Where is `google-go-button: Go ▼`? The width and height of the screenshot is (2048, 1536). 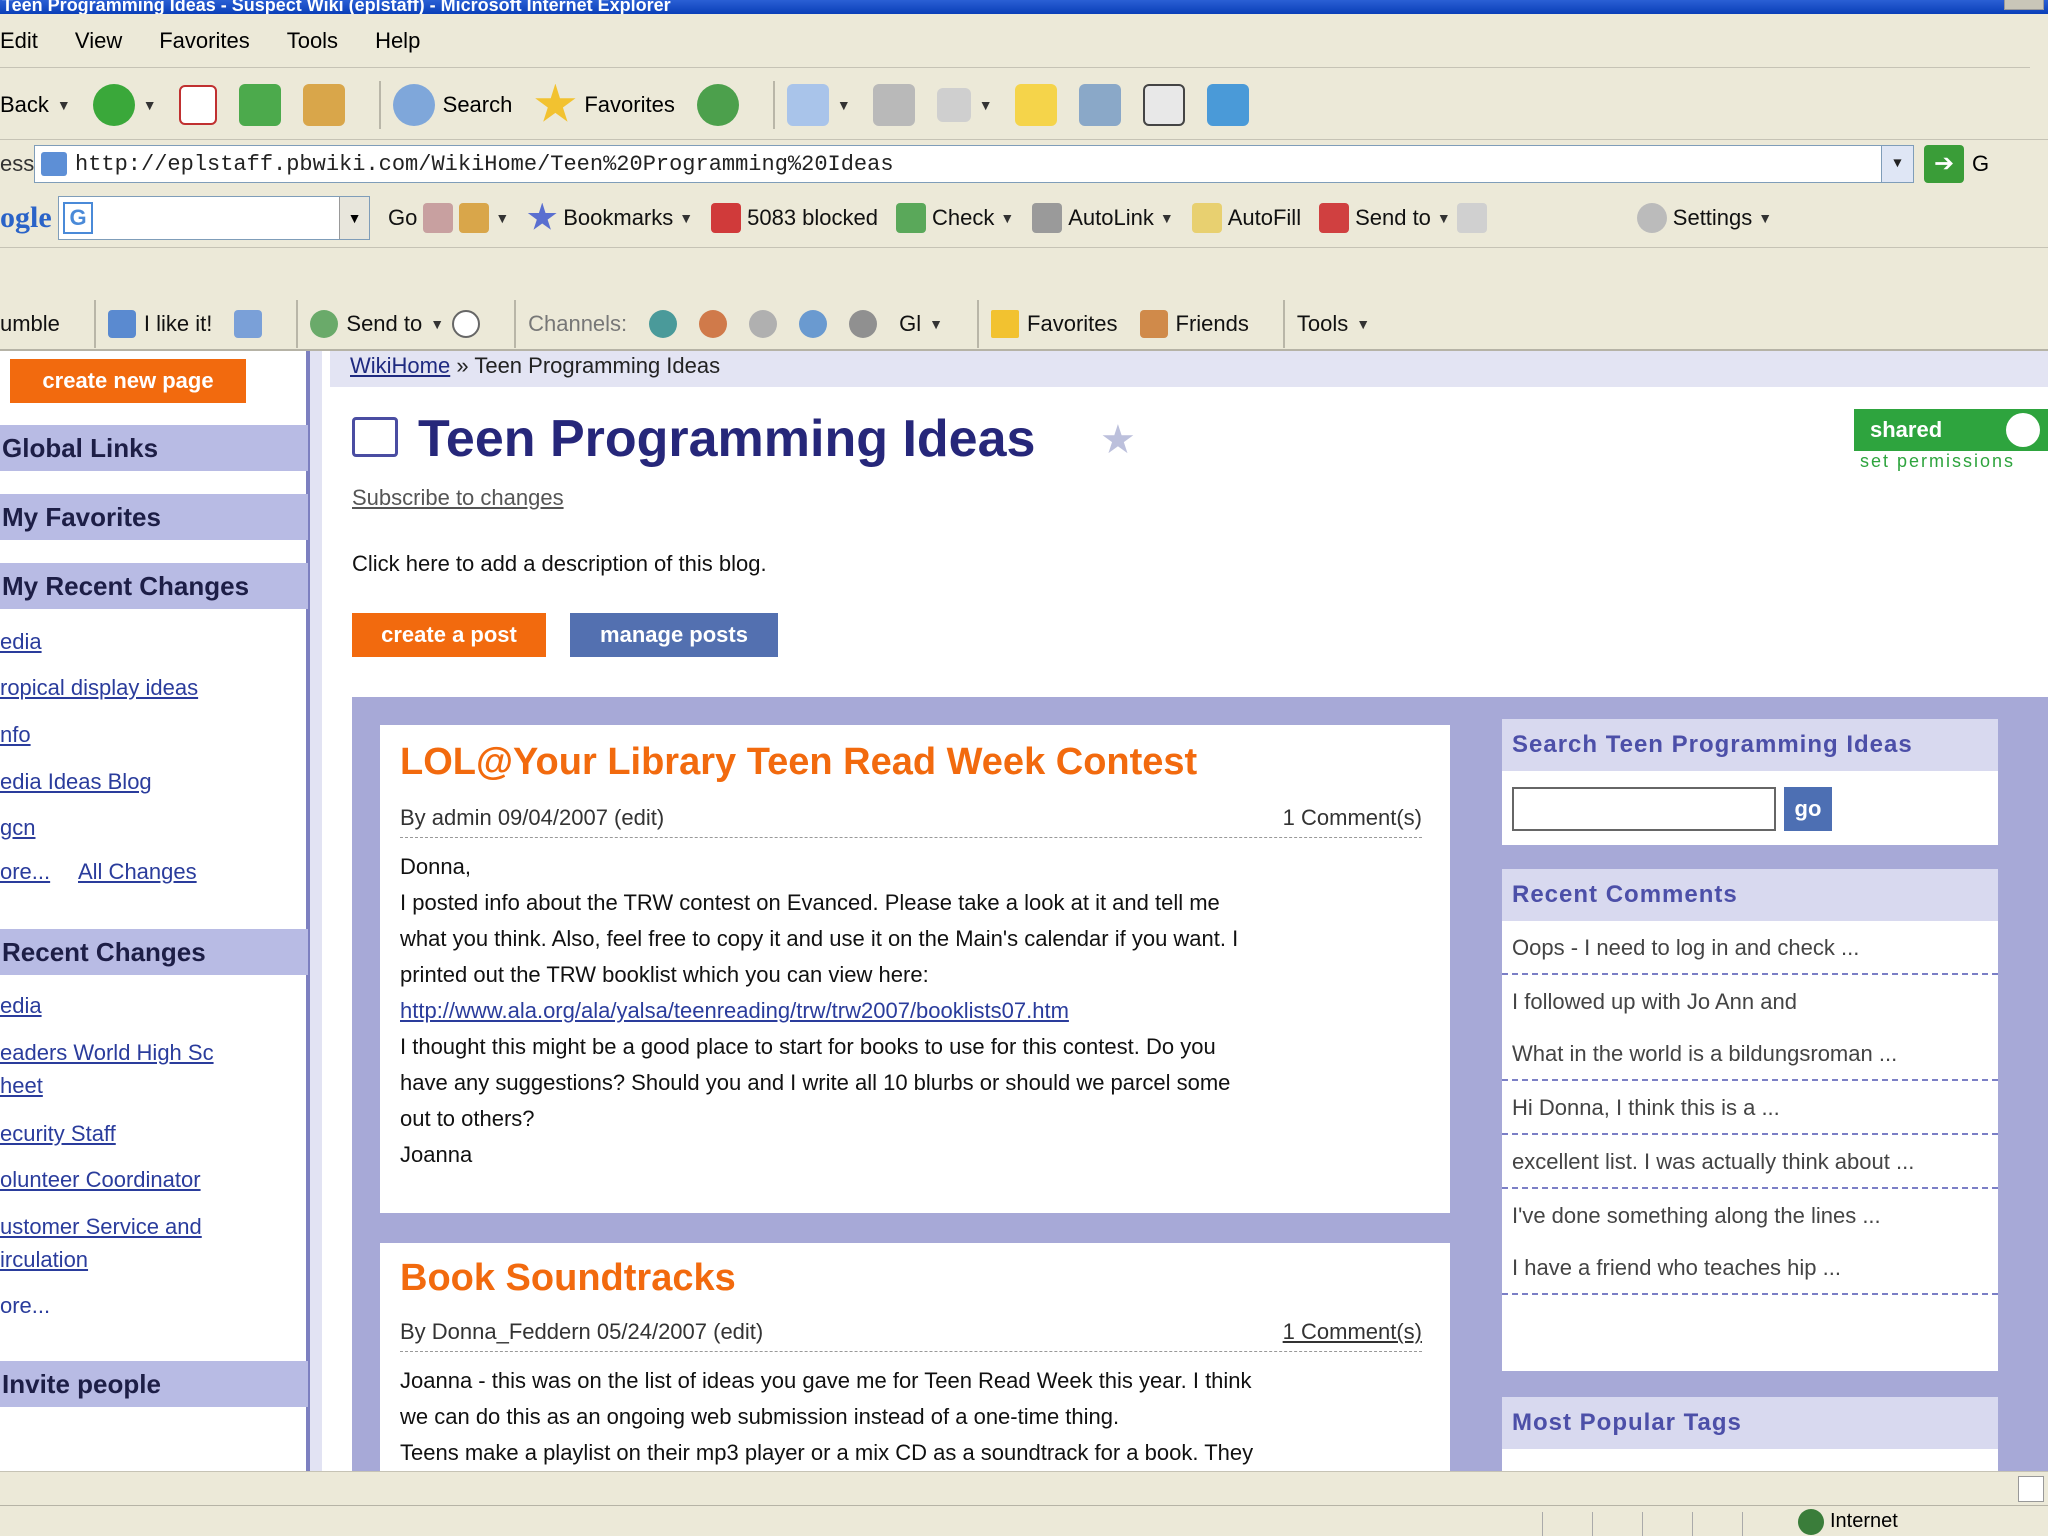 google-go-button: Go ▼ is located at coordinates (448, 217).